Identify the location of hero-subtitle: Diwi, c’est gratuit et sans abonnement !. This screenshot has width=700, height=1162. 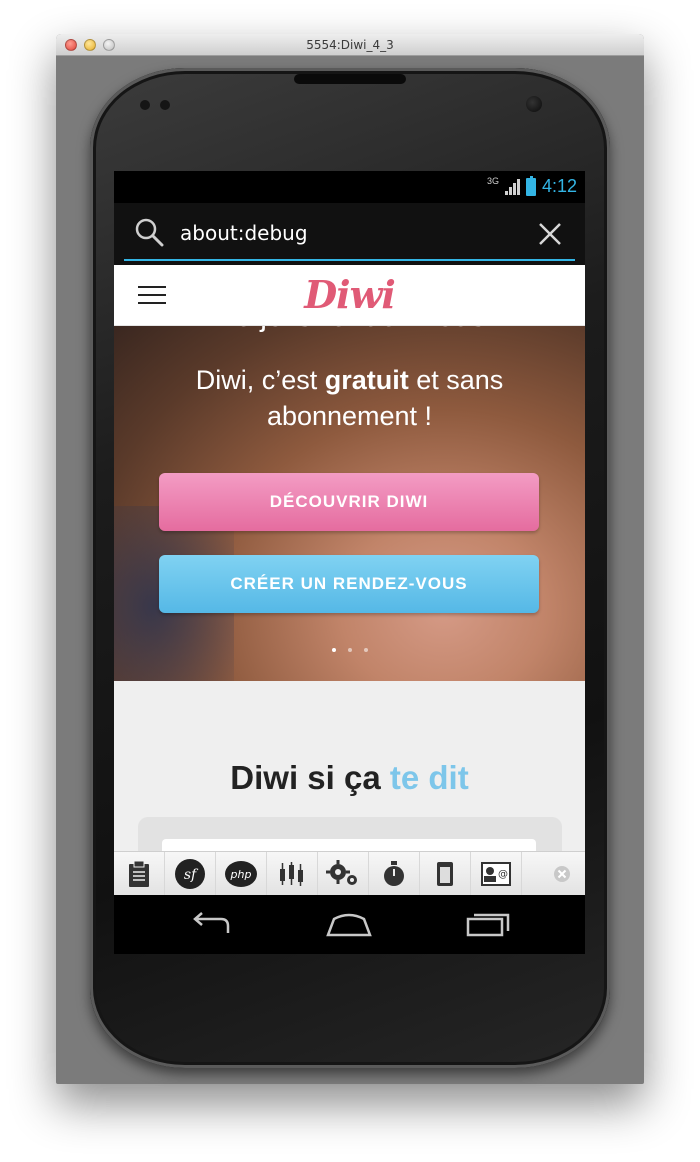
(349, 398).